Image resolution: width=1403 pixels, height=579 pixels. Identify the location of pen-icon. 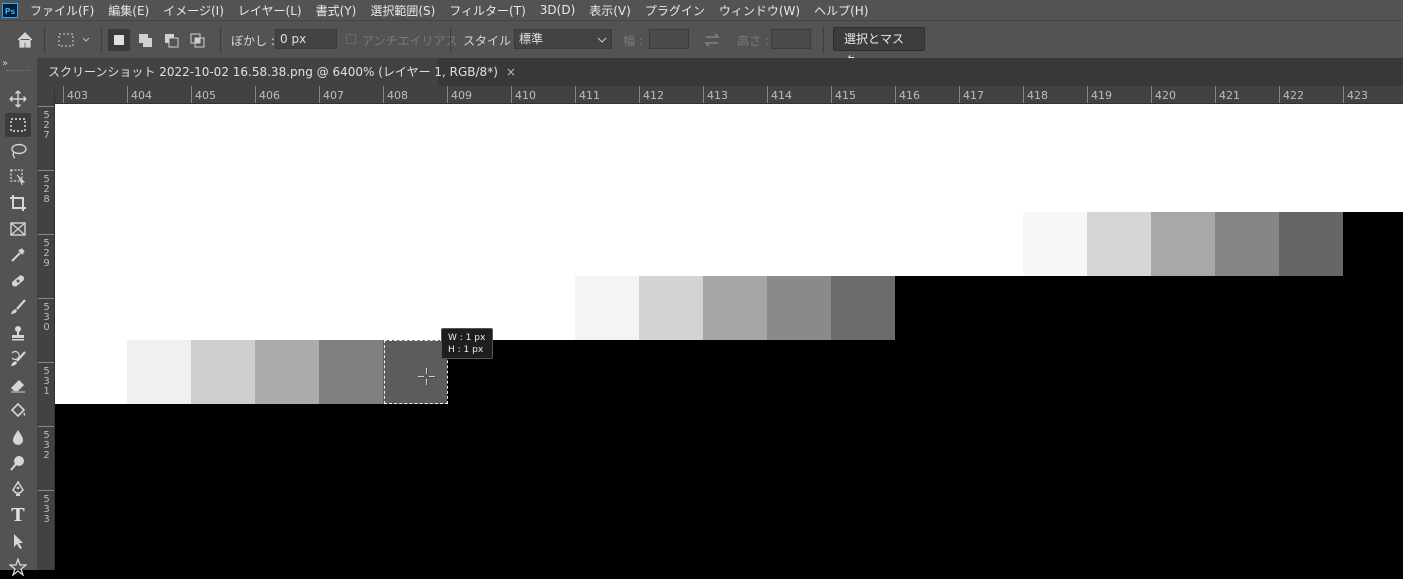
(18, 488).